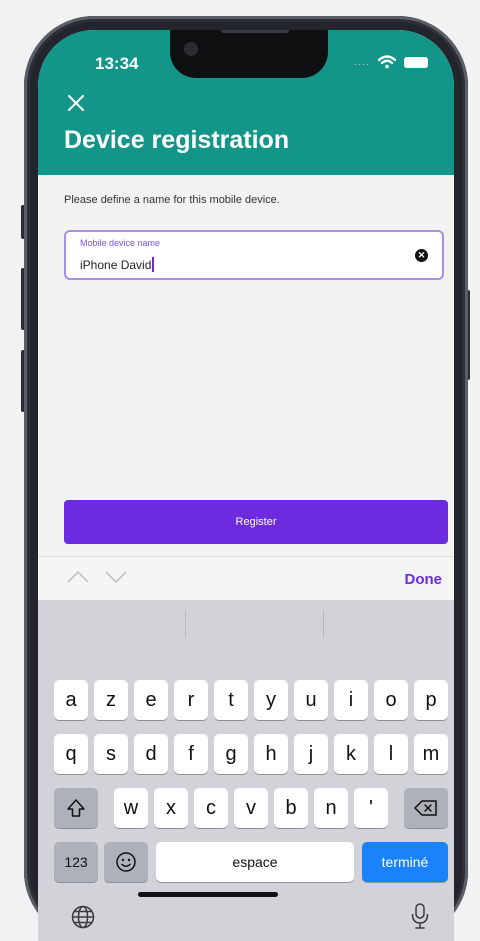 Image resolution: width=480 pixels, height=941 pixels. I want to click on key: d, so click(151, 754).